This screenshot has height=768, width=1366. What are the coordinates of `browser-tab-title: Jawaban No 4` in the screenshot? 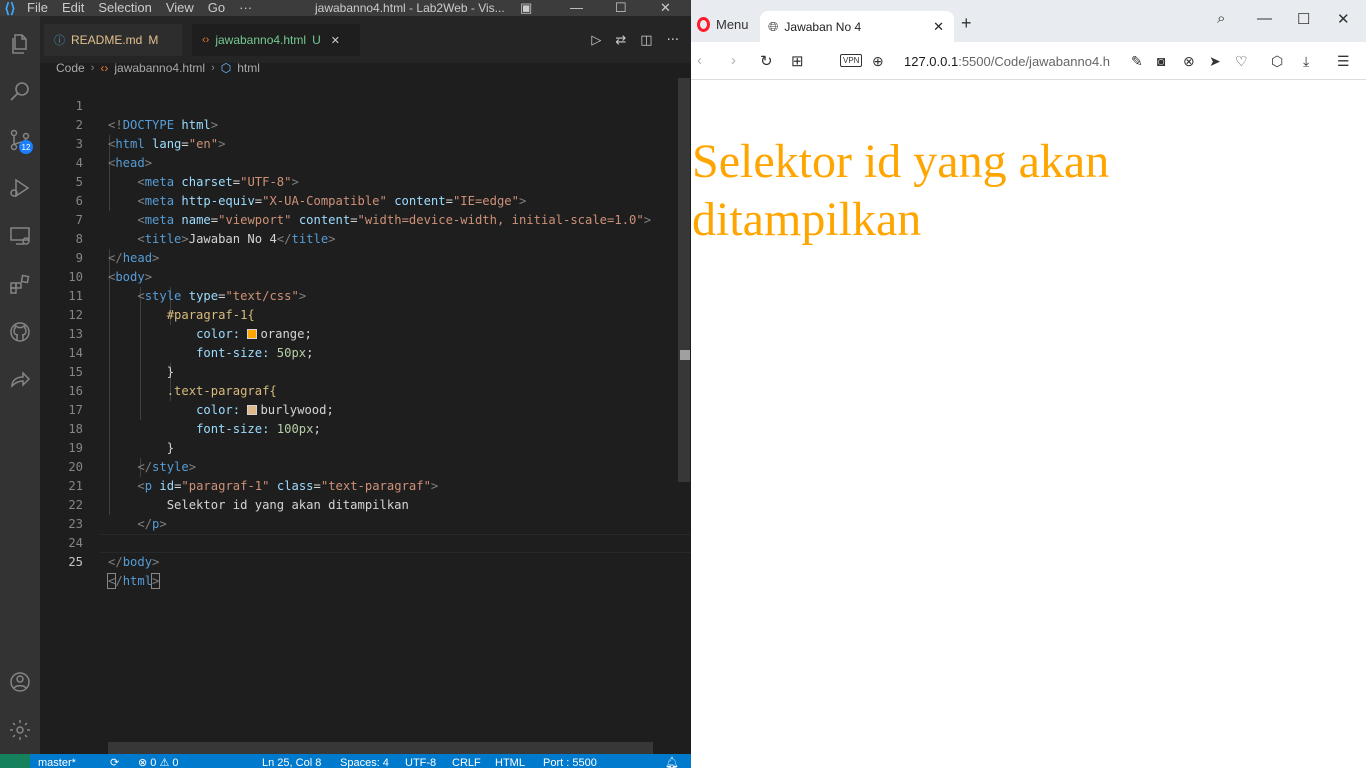 It's located at (823, 26).